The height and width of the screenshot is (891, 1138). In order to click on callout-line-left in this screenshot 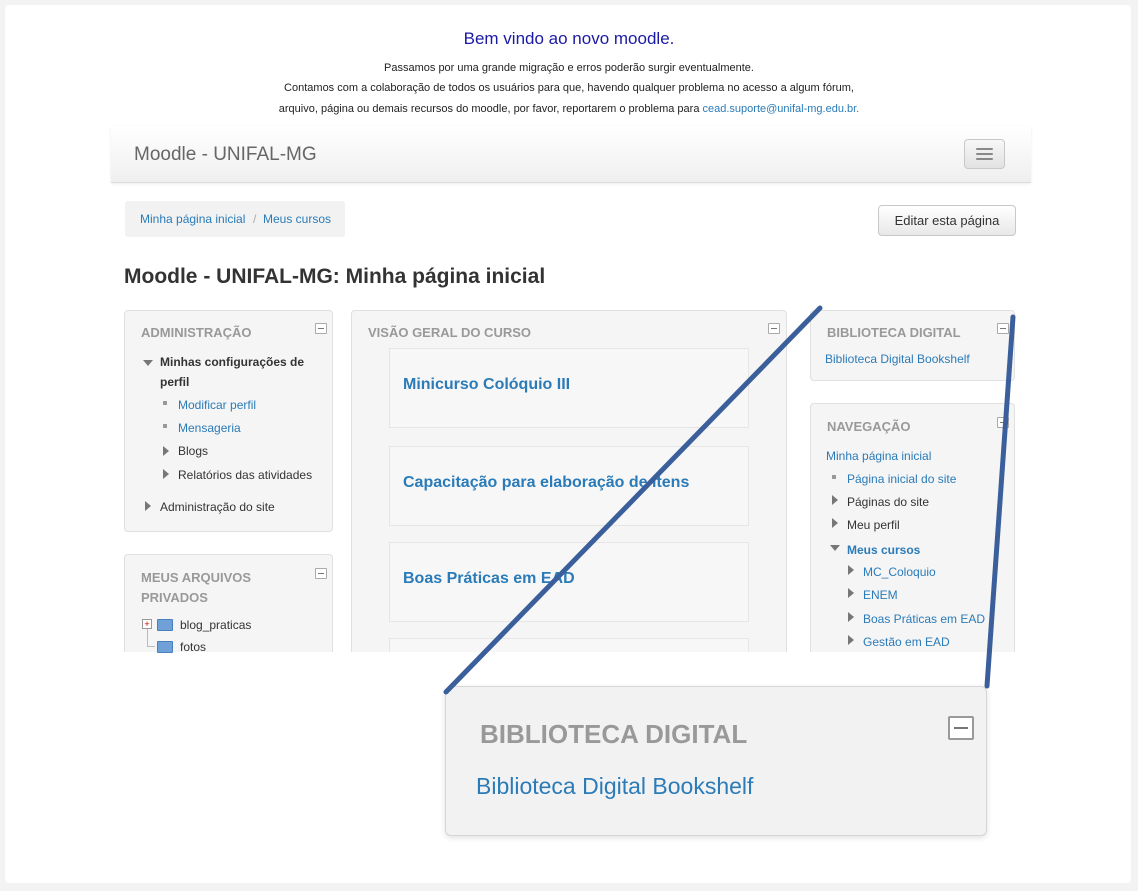, I will do `click(633, 500)`.